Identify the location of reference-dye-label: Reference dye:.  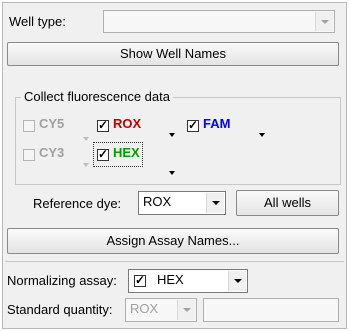
(77, 203).